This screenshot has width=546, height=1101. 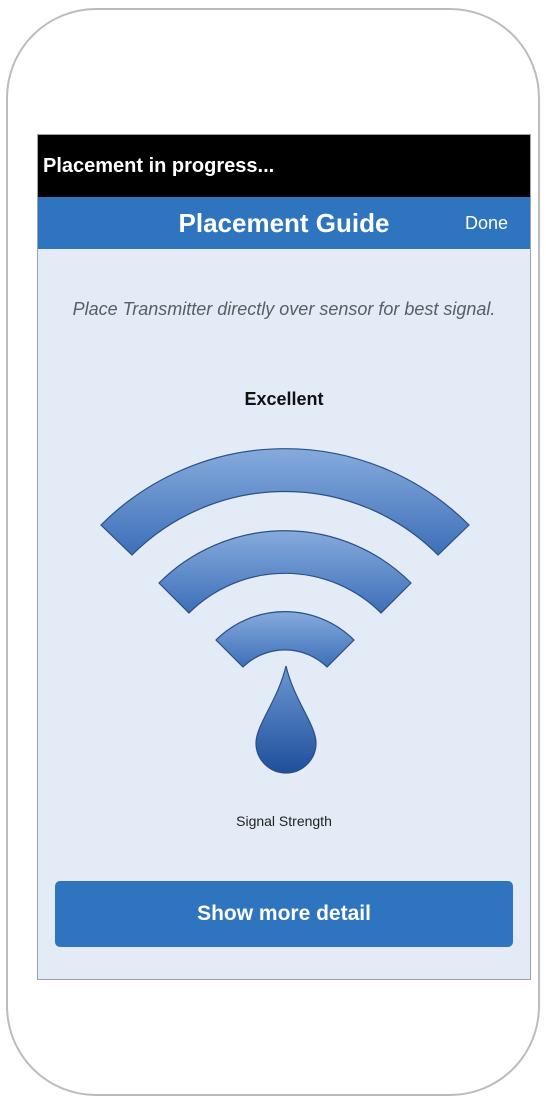 I want to click on signal-bar-middle, so click(x=285, y=572).